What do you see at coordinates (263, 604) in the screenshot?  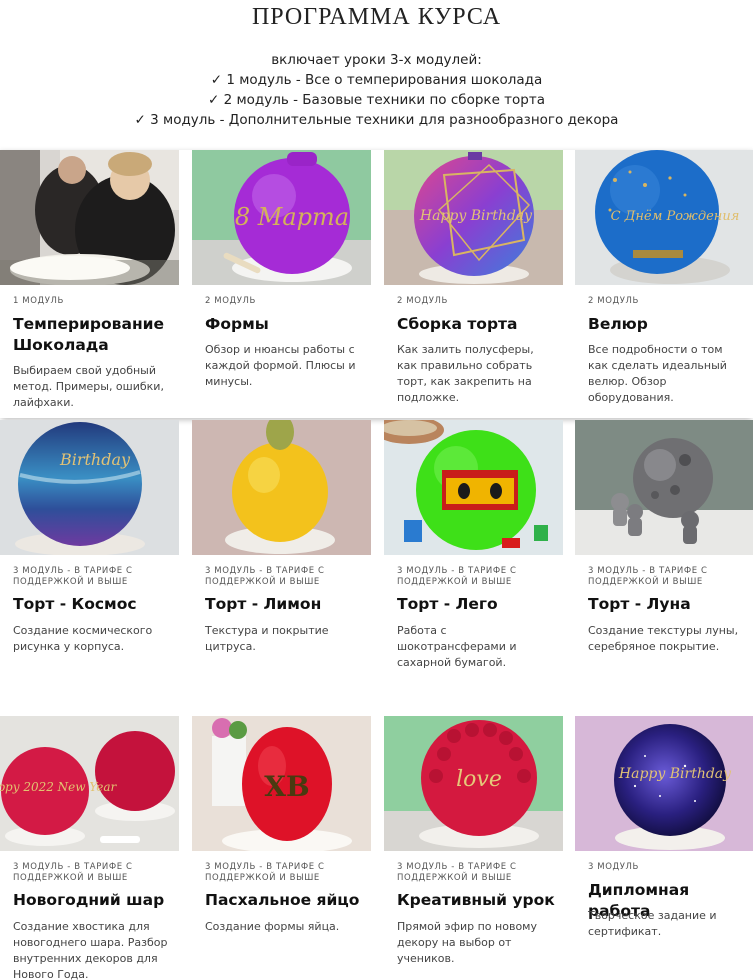 I see `lesson-title: Торт - Лимон` at bounding box center [263, 604].